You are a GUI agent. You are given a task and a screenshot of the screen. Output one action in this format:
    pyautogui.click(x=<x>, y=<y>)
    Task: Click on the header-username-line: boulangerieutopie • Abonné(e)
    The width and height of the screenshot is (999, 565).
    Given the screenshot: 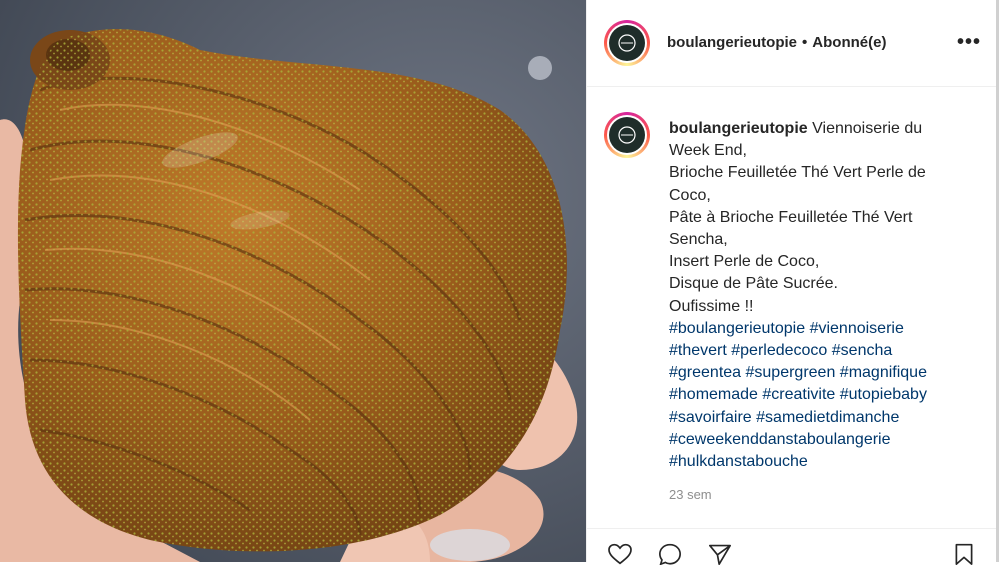 What is the action you would take?
    pyautogui.click(x=776, y=42)
    